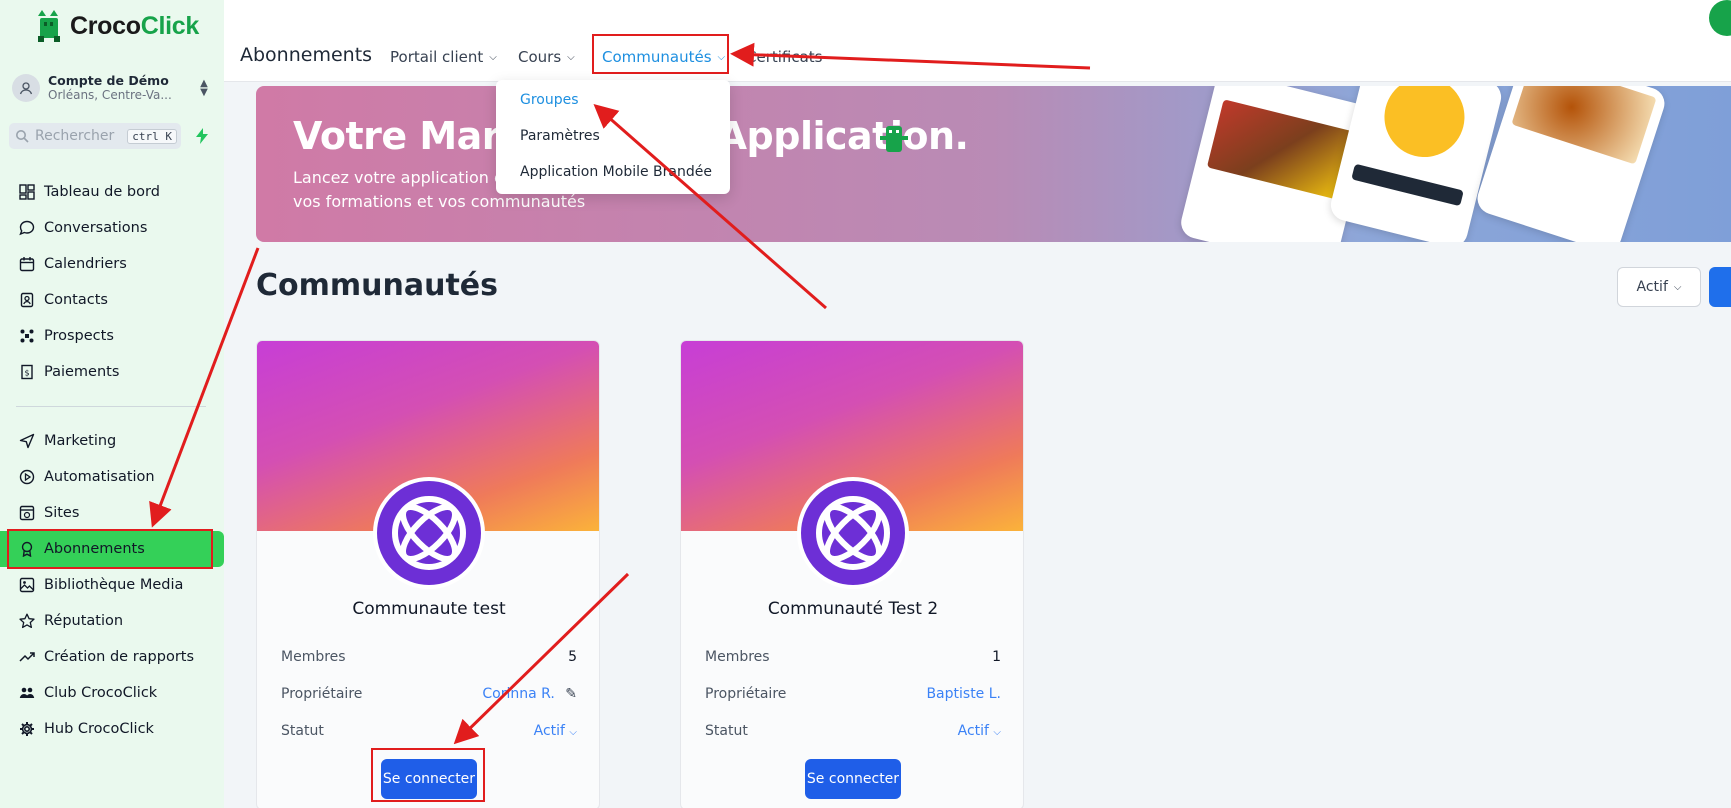  Describe the element at coordinates (518, 694) in the screenshot. I see `owner-link: Corinna R.` at that location.